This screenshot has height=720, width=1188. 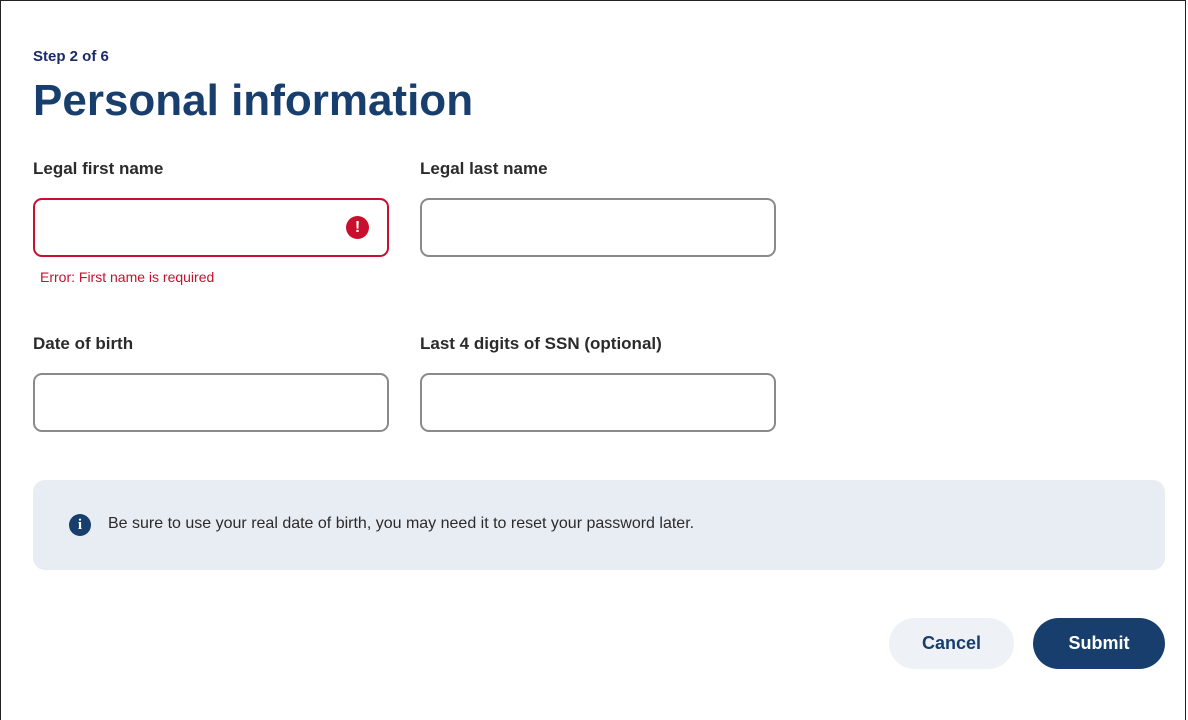 What do you see at coordinates (98, 168) in the screenshot?
I see `first-name-label: Legal first name` at bounding box center [98, 168].